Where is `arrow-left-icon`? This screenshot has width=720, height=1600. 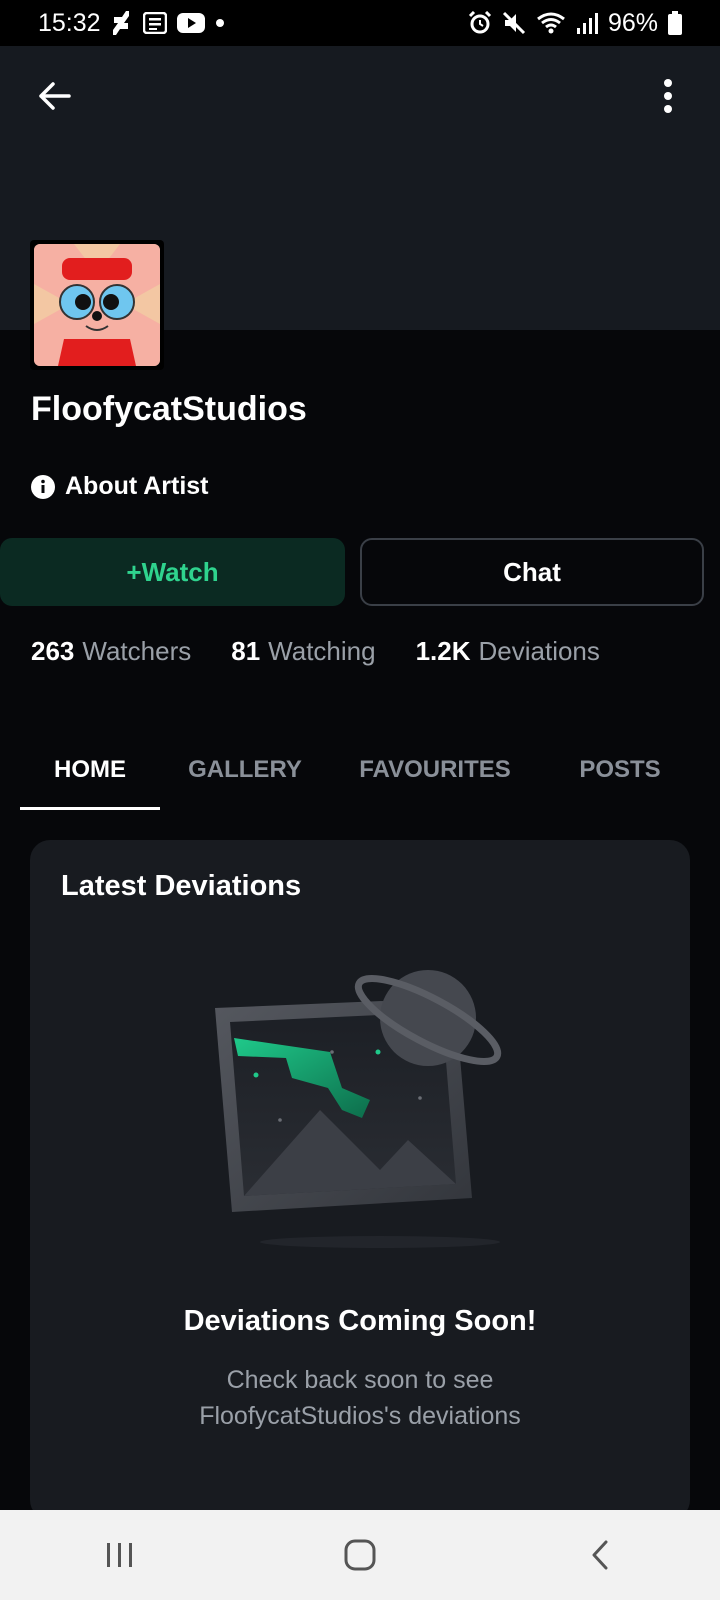 arrow-left-icon is located at coordinates (55, 96).